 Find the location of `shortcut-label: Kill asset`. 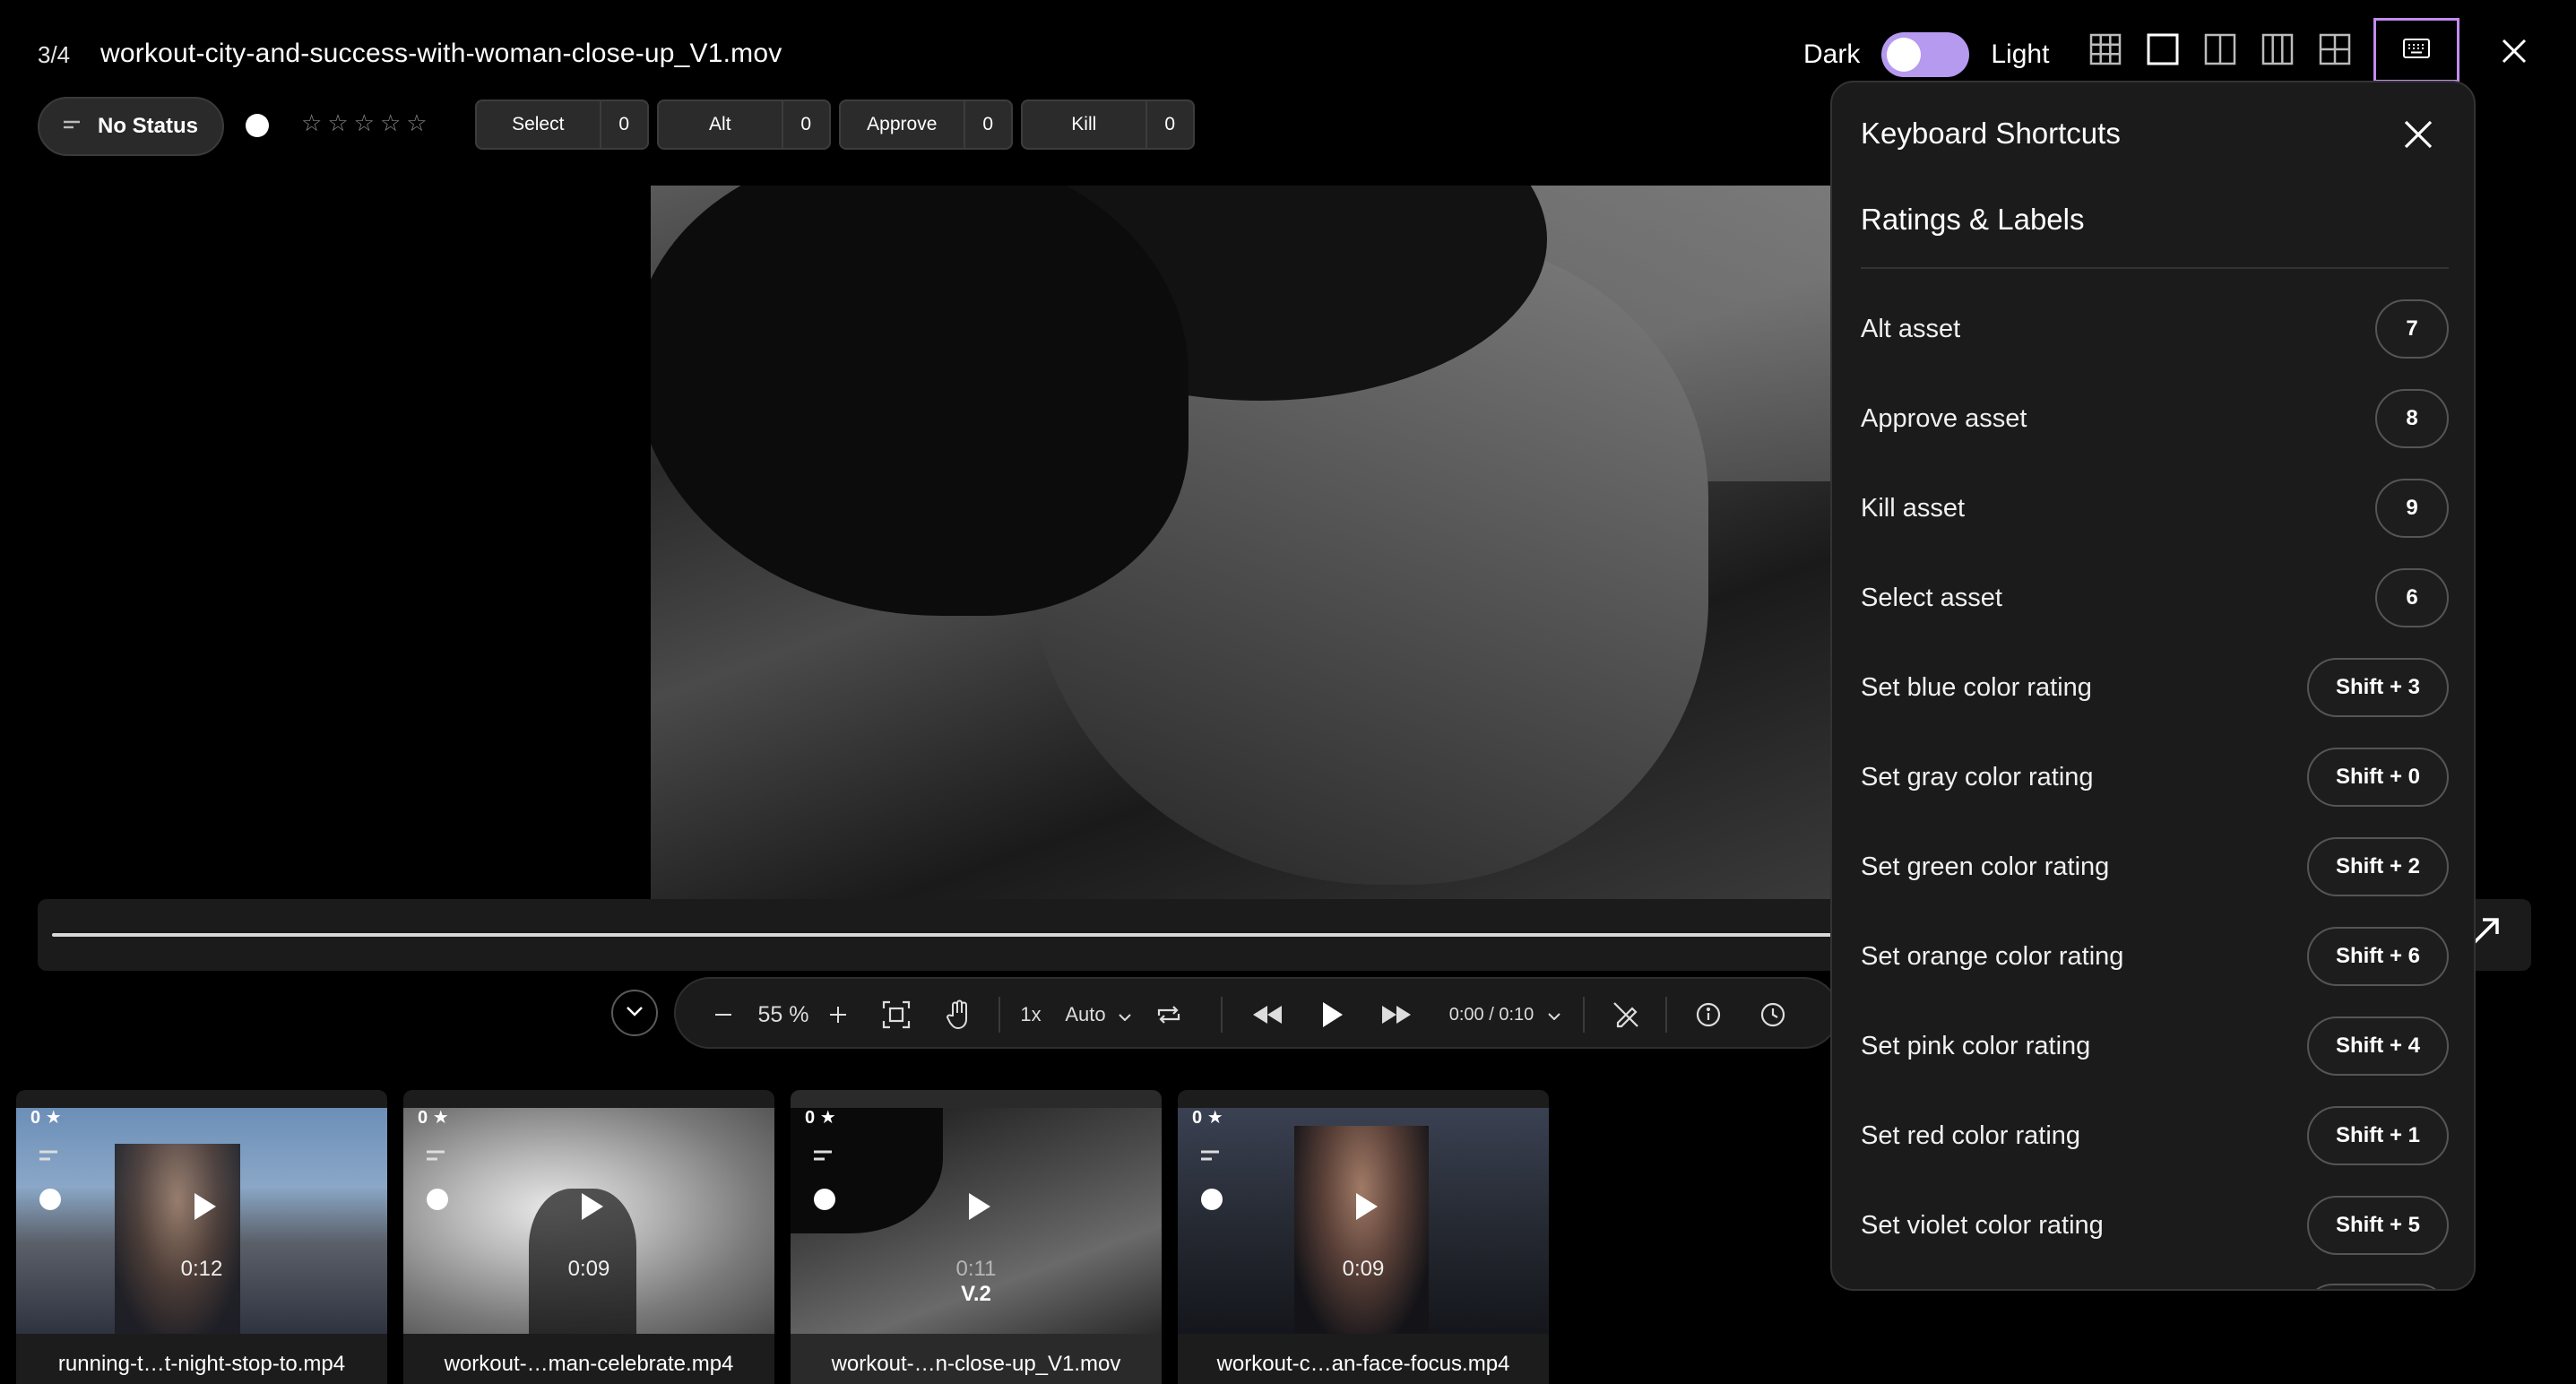

shortcut-label: Kill asset is located at coordinates (1913, 508).